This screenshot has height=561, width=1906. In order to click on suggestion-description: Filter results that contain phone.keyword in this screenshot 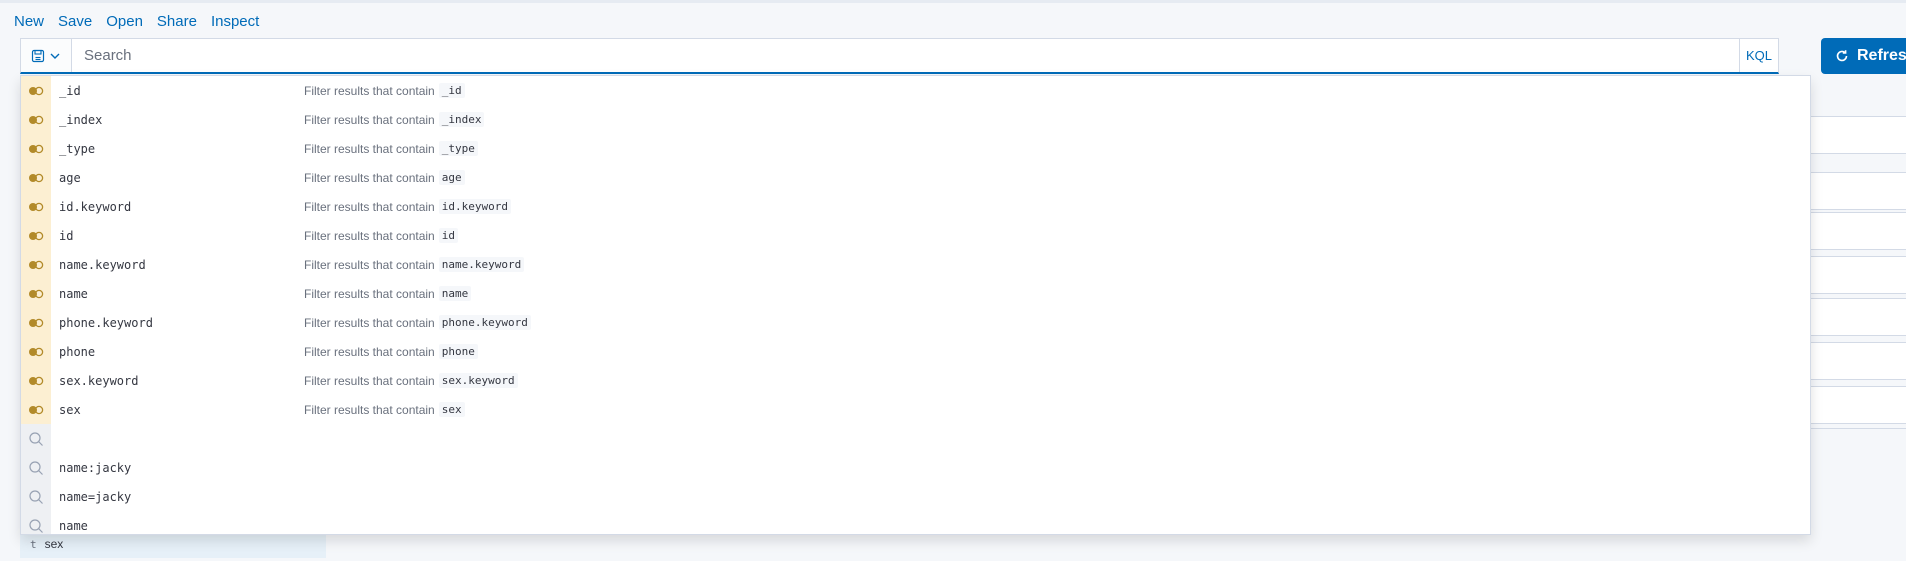, I will do `click(417, 322)`.